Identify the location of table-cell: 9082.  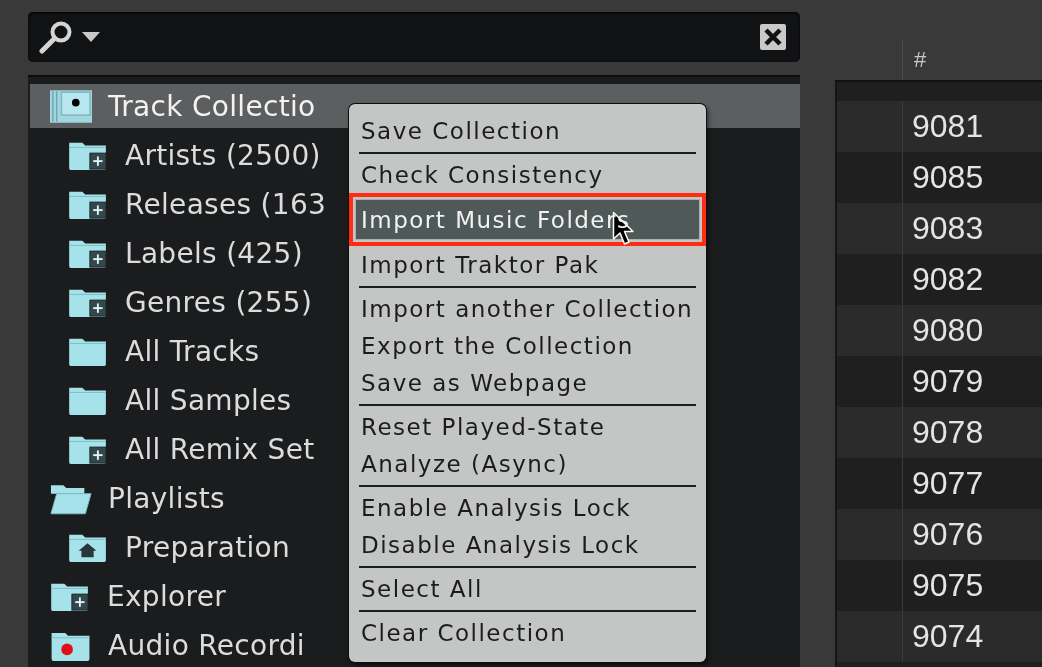
(948, 279).